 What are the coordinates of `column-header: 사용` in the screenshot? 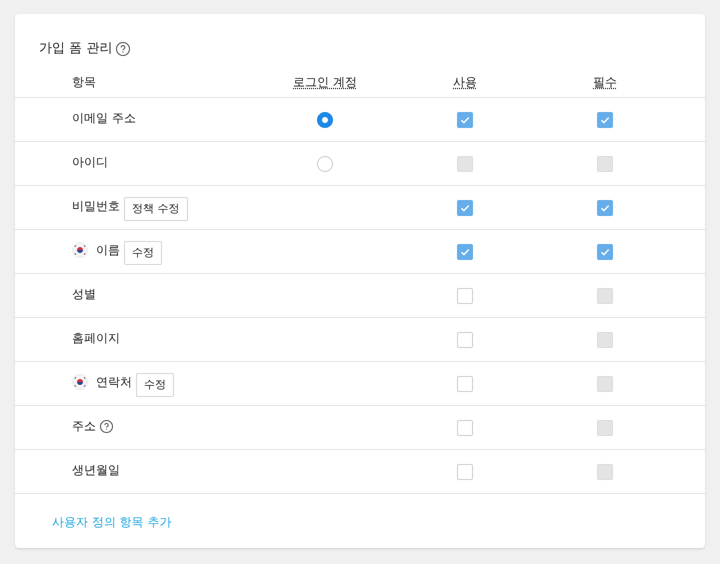 It's located at (465, 81).